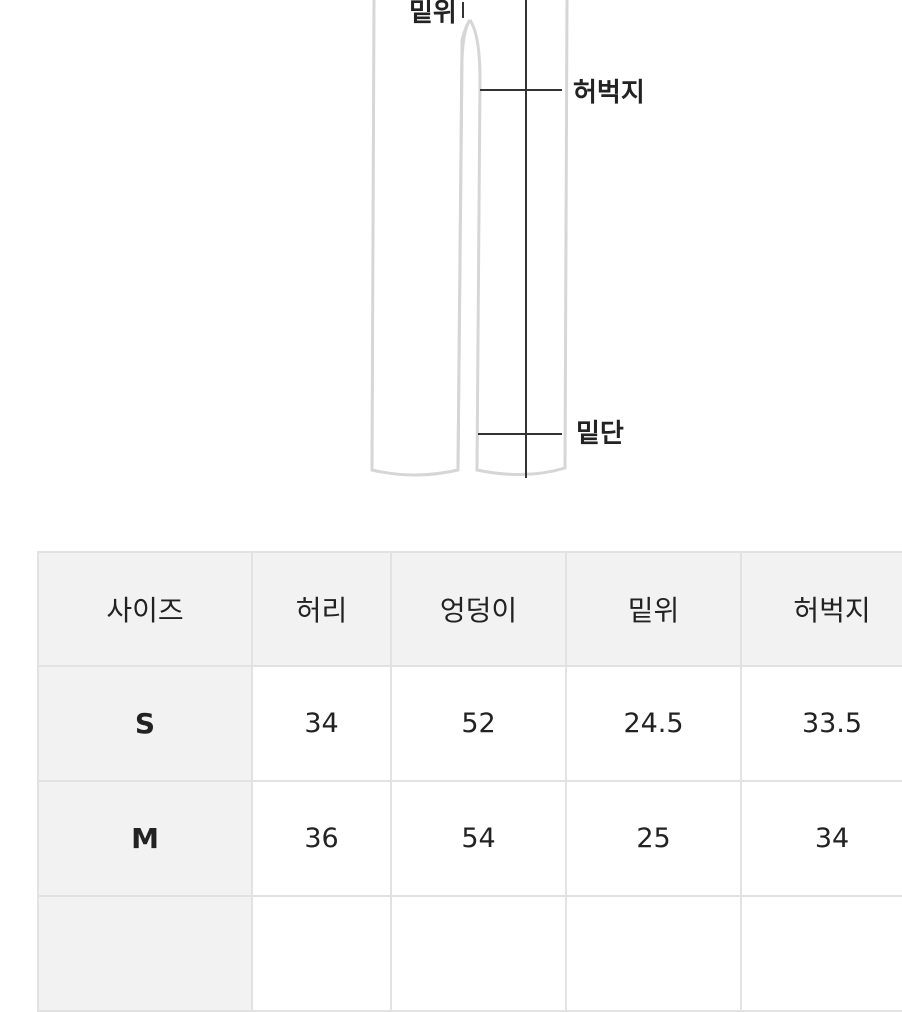 This screenshot has width=902, height=1012. What do you see at coordinates (653, 609) in the screenshot?
I see `header-rise: 밑위` at bounding box center [653, 609].